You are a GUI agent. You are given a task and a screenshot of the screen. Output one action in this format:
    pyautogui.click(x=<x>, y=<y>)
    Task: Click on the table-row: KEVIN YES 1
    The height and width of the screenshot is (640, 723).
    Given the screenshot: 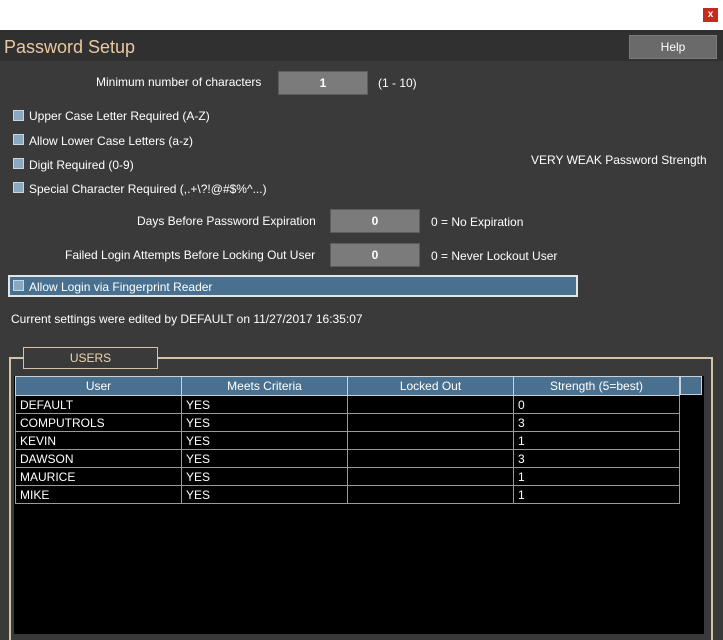 What is the action you would take?
    pyautogui.click(x=347, y=440)
    